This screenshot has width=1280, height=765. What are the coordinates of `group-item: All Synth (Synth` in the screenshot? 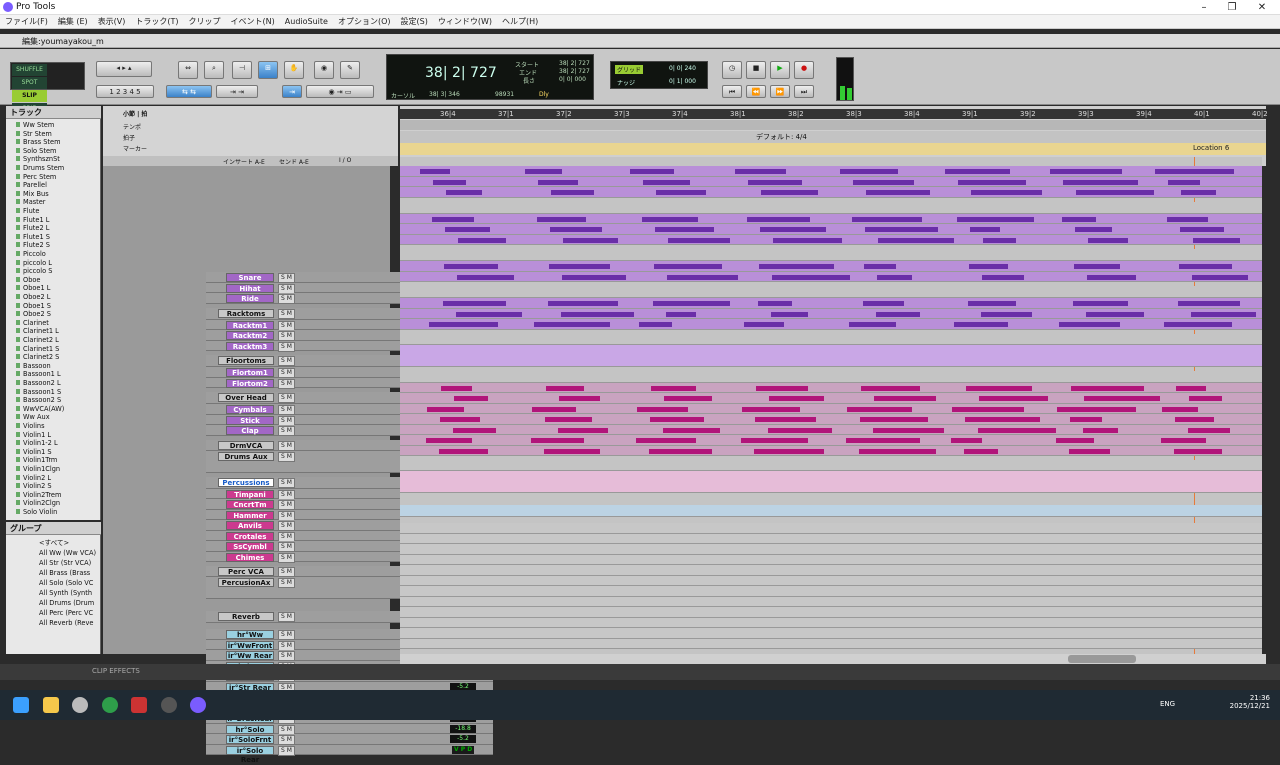 It's located at (53, 593).